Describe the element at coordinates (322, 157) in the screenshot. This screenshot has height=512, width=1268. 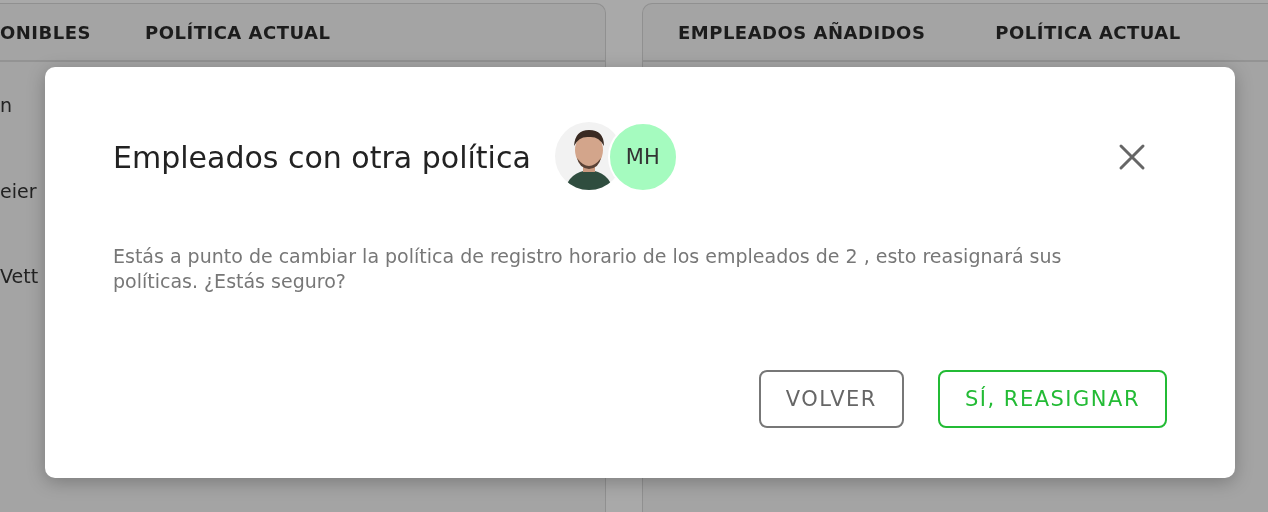
I see `dialog-title: Empleados con otra política` at that location.